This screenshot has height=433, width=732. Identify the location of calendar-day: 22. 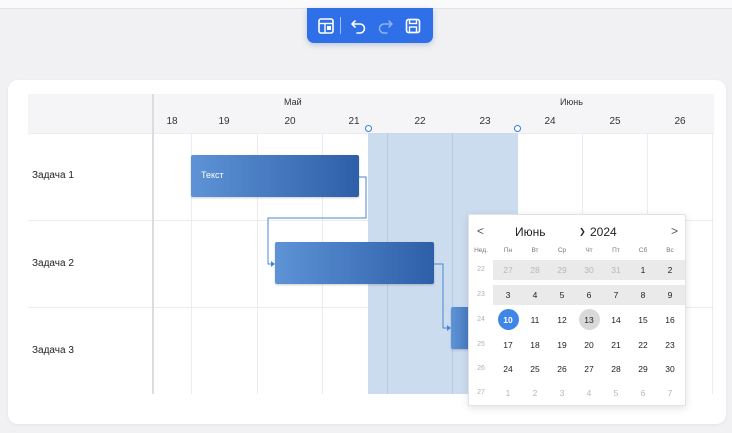
(643, 345).